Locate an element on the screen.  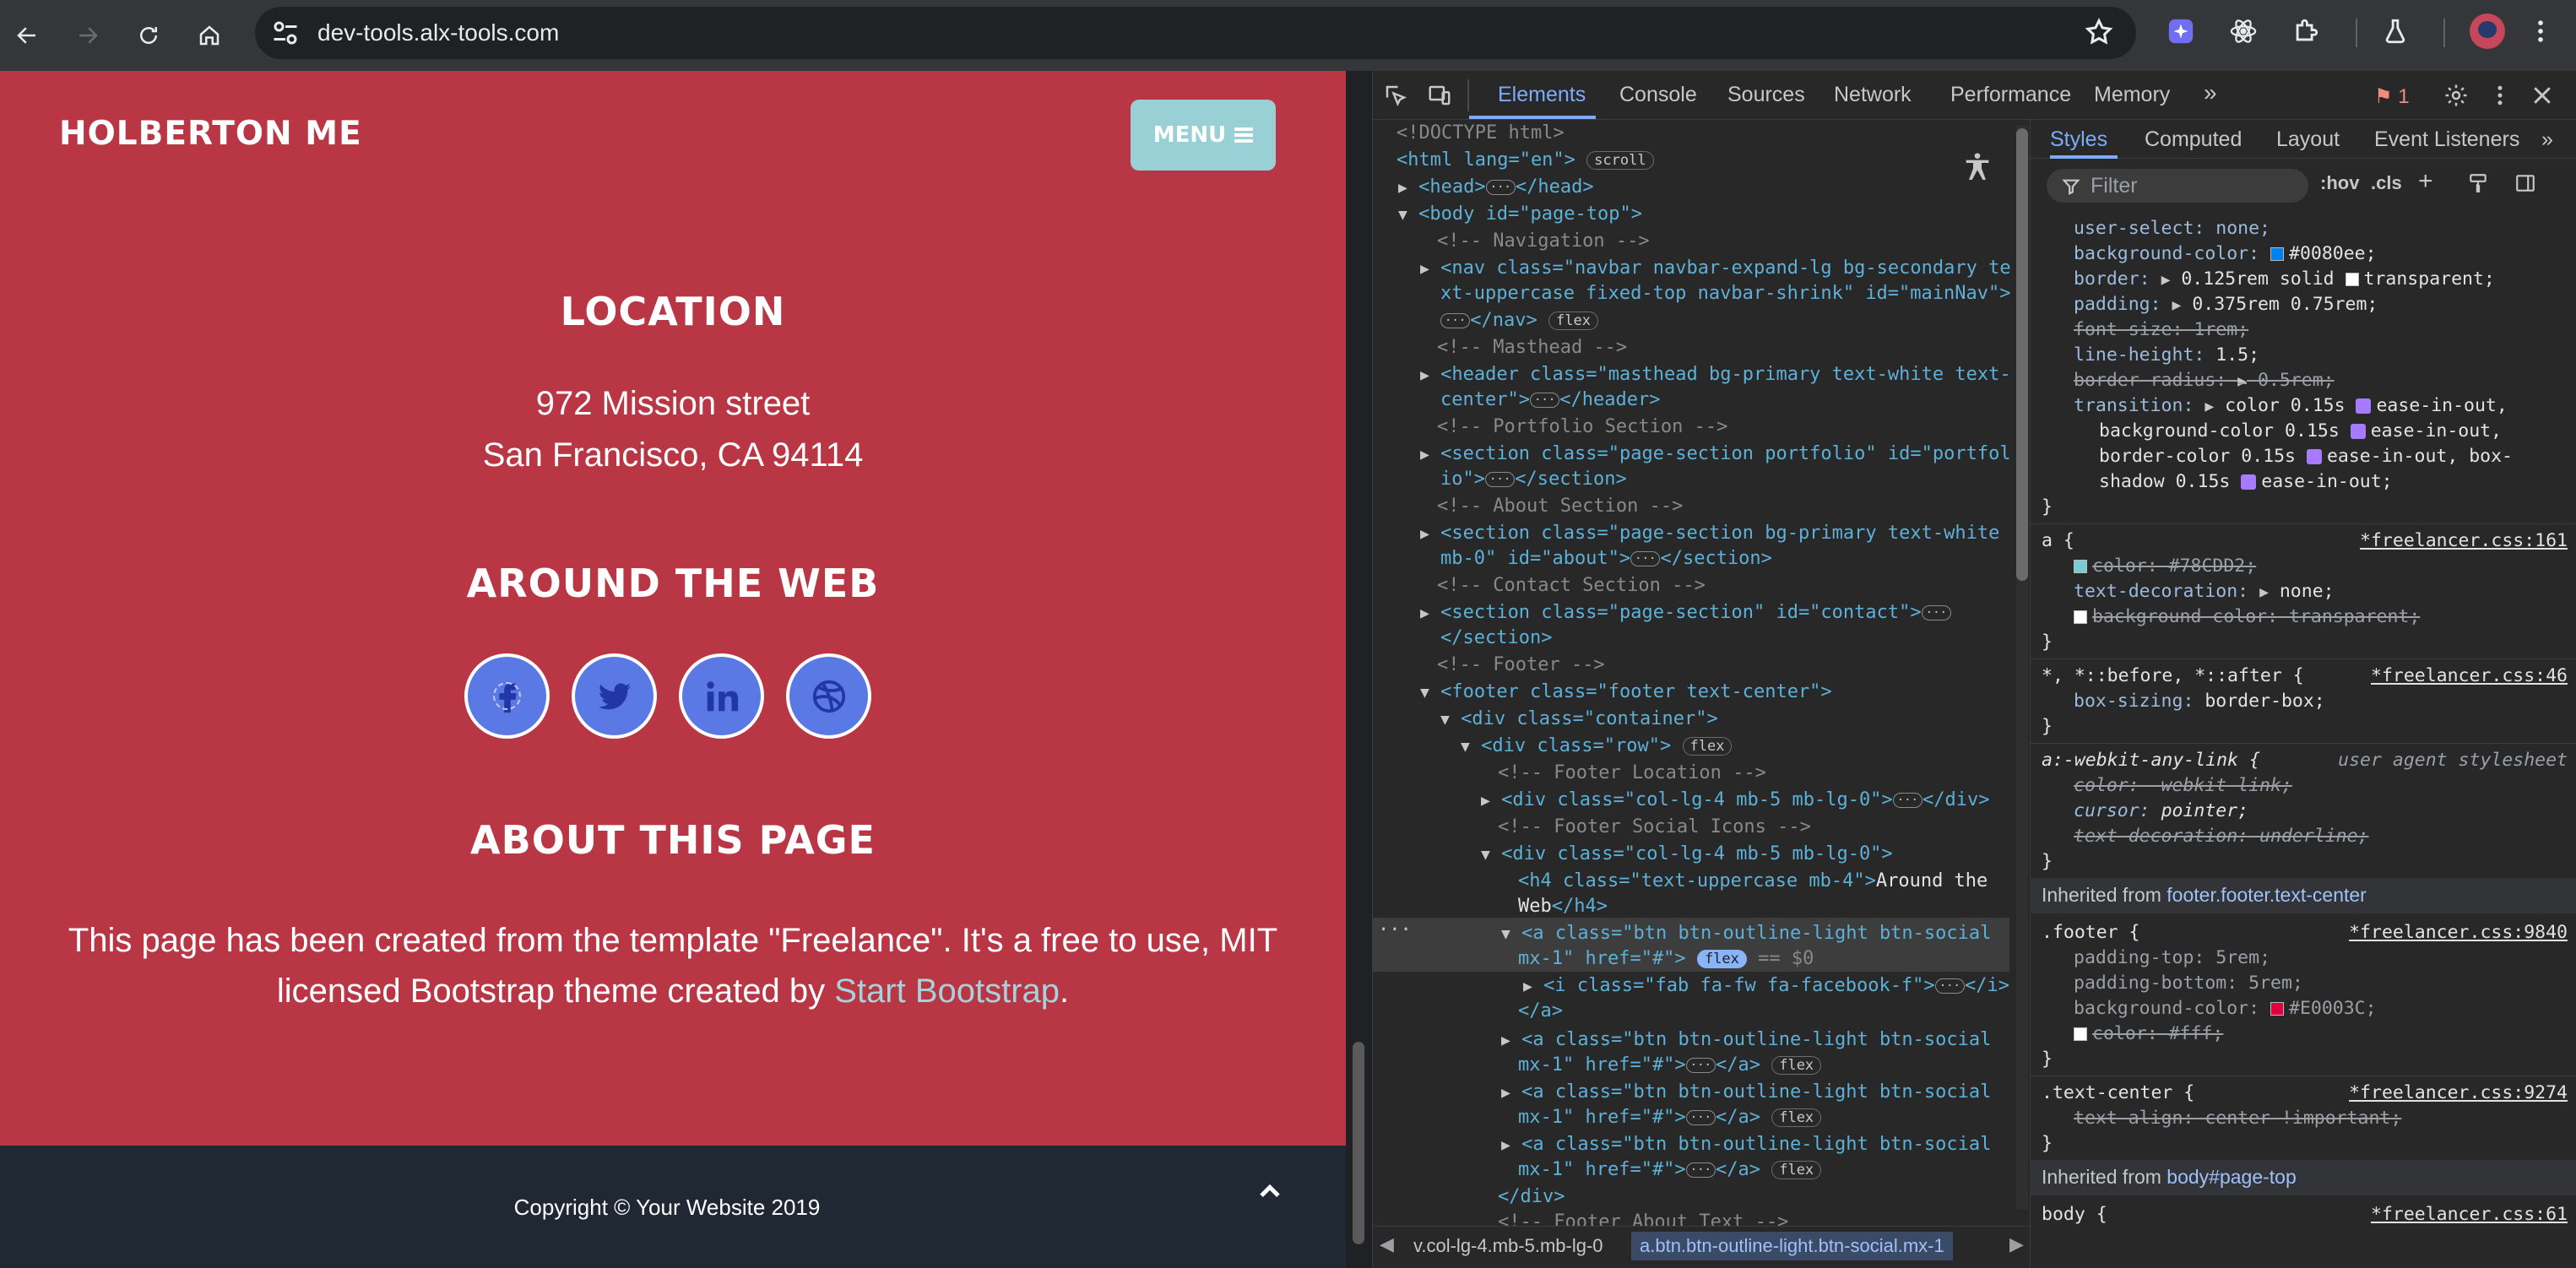
css-source-link: *freelancer.css:161 is located at coordinates (2464, 541).